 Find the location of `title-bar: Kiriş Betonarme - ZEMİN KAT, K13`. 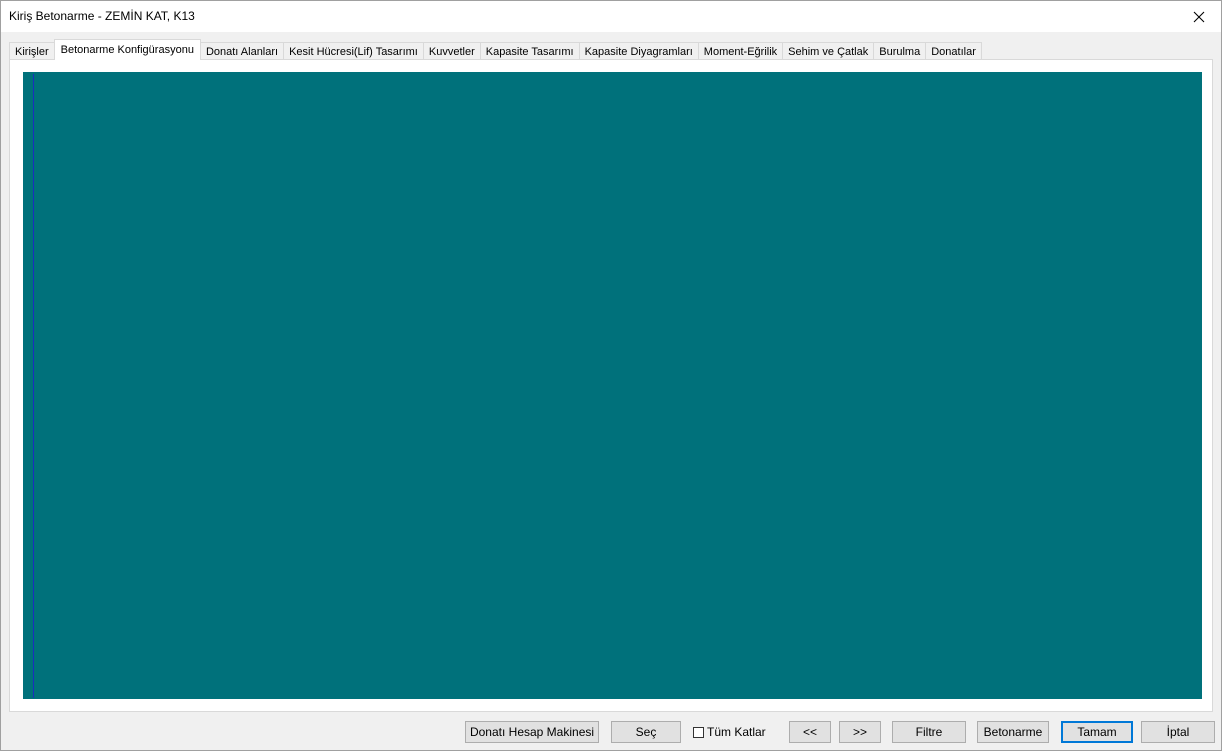

title-bar: Kiriş Betonarme - ZEMİN KAT, K13 is located at coordinates (611, 16).